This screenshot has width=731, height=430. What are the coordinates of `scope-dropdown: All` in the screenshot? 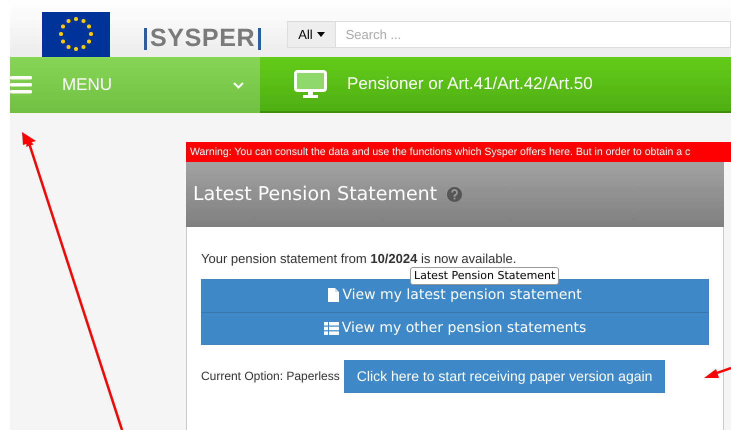 It's located at (311, 34).